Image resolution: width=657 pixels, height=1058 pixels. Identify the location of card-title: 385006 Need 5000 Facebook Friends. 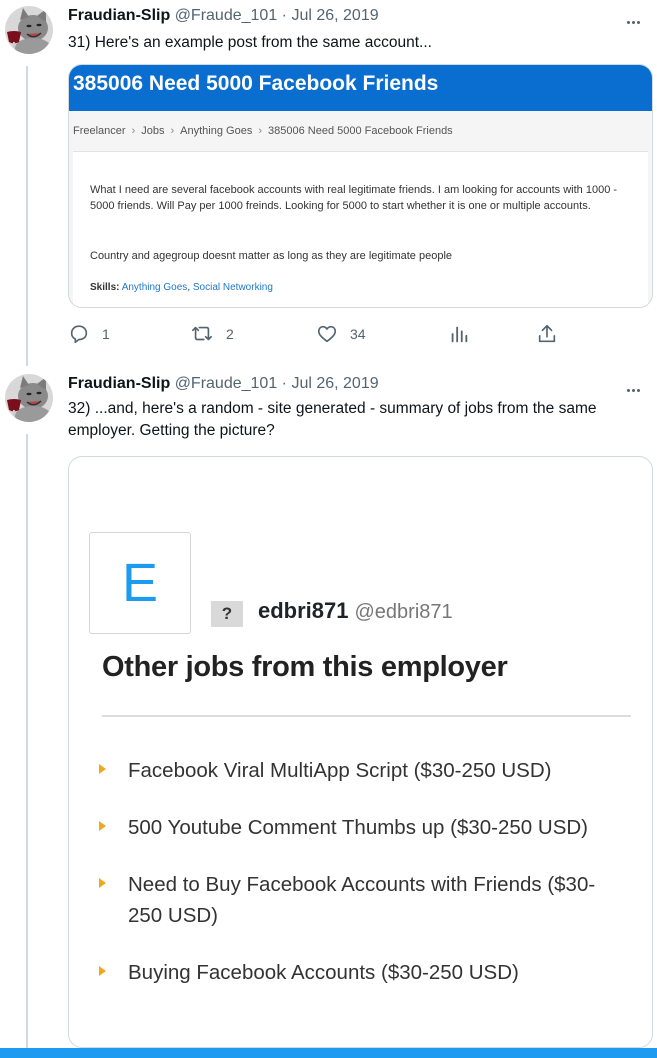
(360, 88).